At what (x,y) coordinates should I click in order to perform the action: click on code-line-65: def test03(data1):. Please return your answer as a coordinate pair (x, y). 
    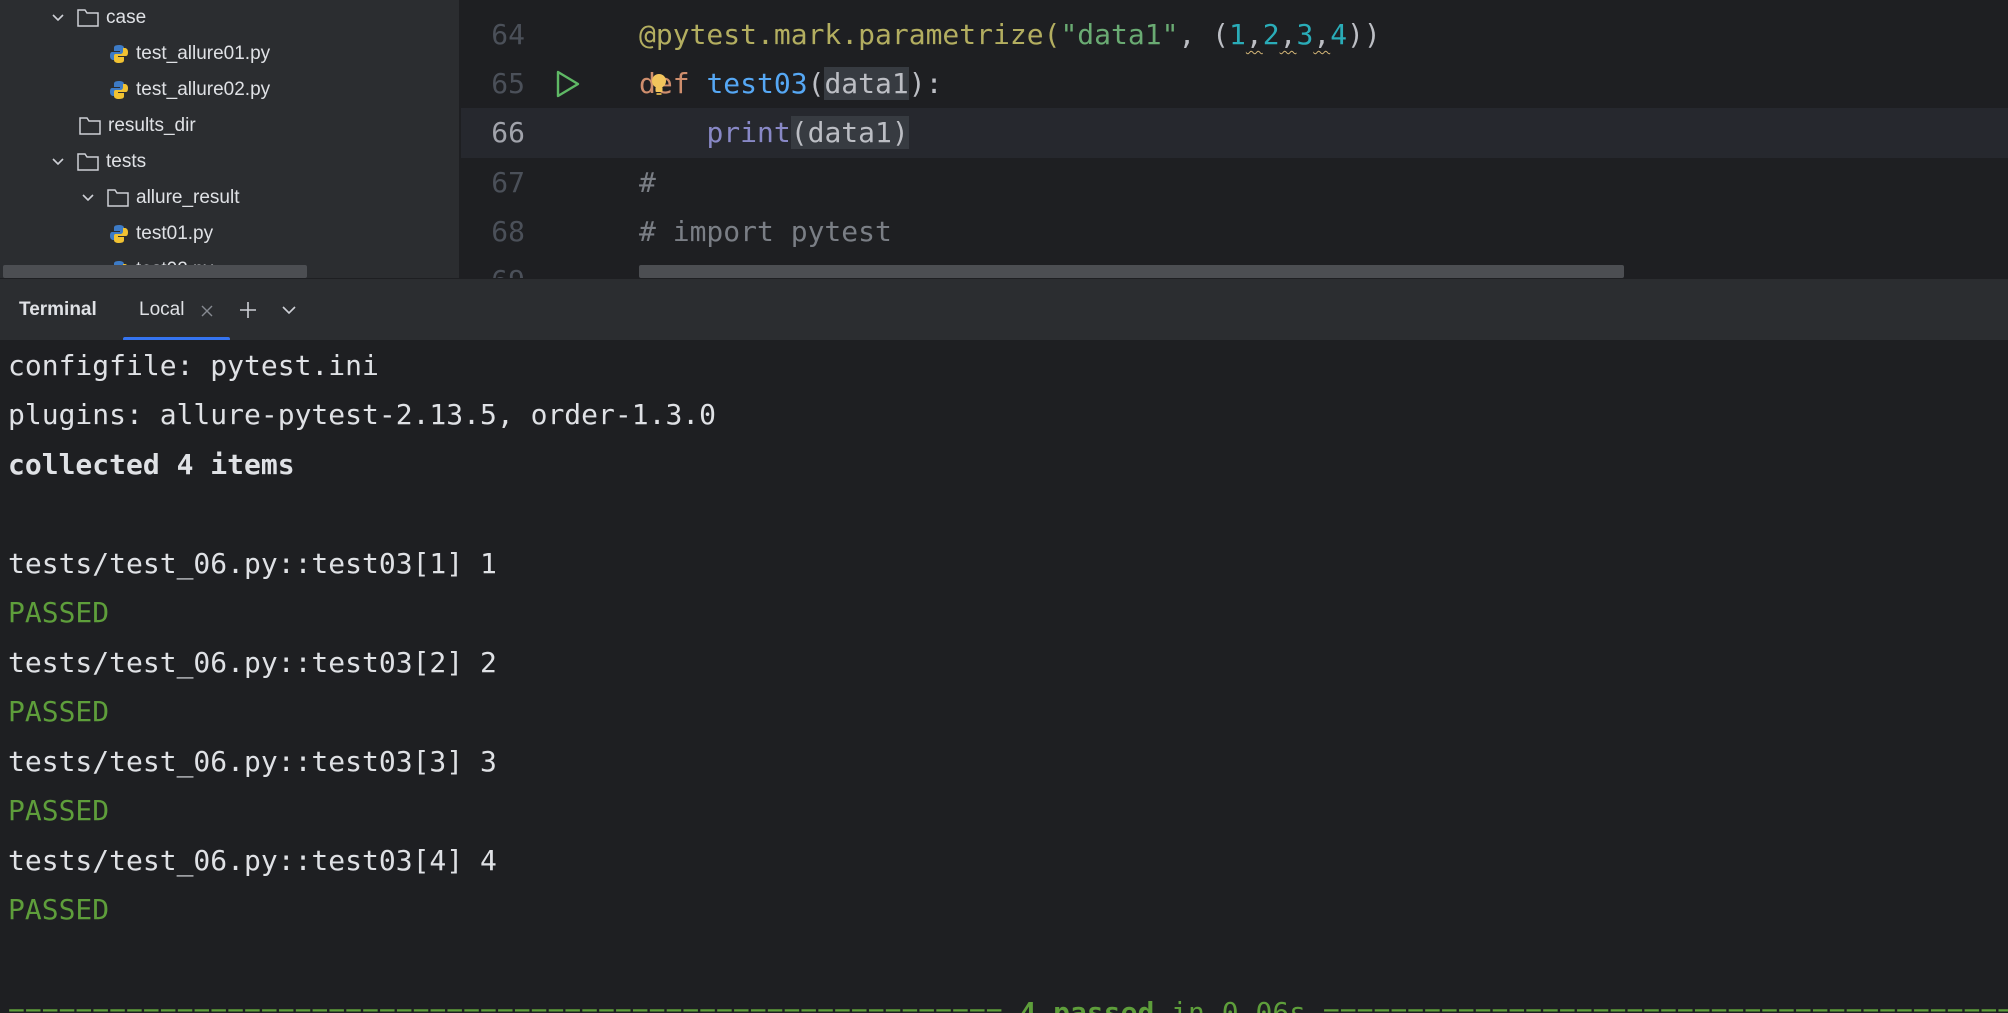
    Looking at the image, I should click on (790, 84).